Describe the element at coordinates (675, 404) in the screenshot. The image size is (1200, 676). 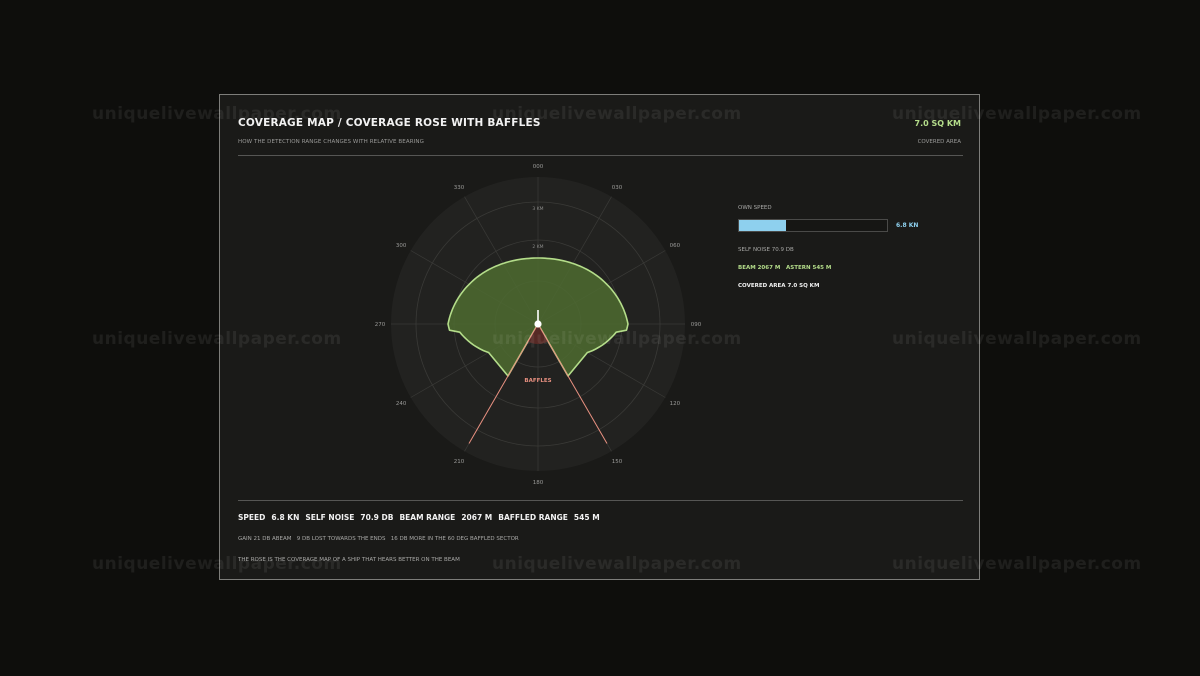
I see `bearing-label: 120` at that location.